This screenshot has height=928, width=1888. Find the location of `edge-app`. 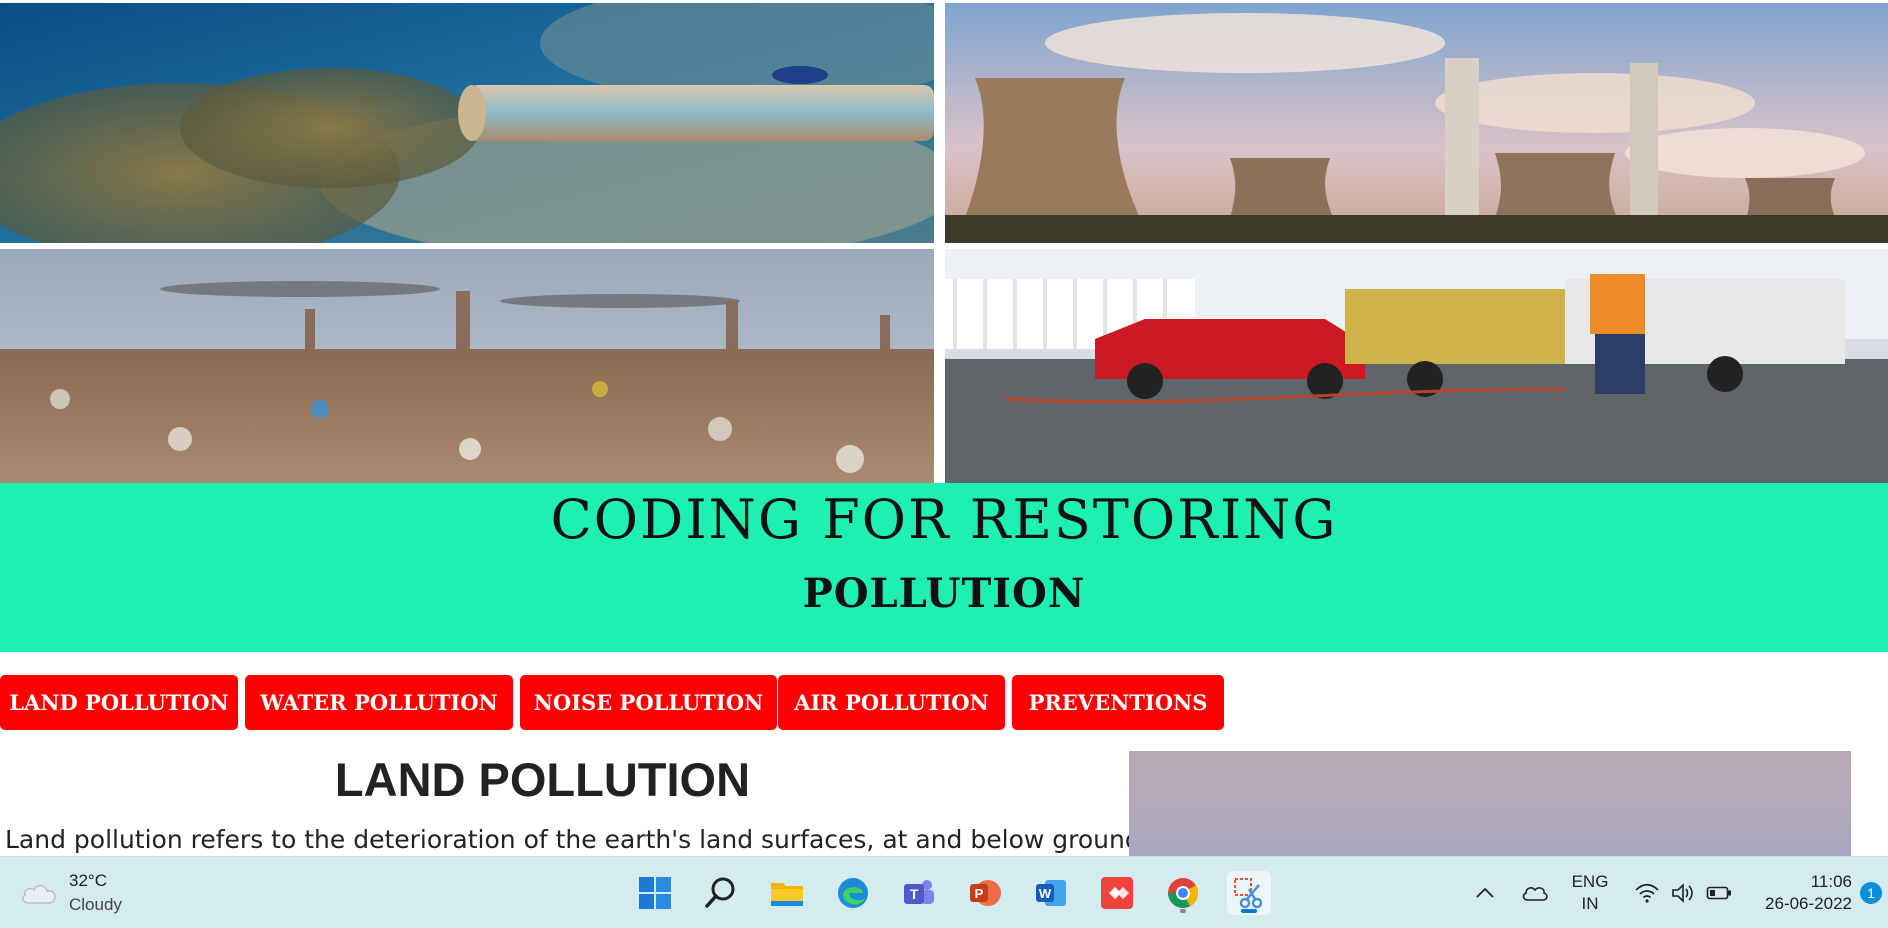

edge-app is located at coordinates (853, 893).